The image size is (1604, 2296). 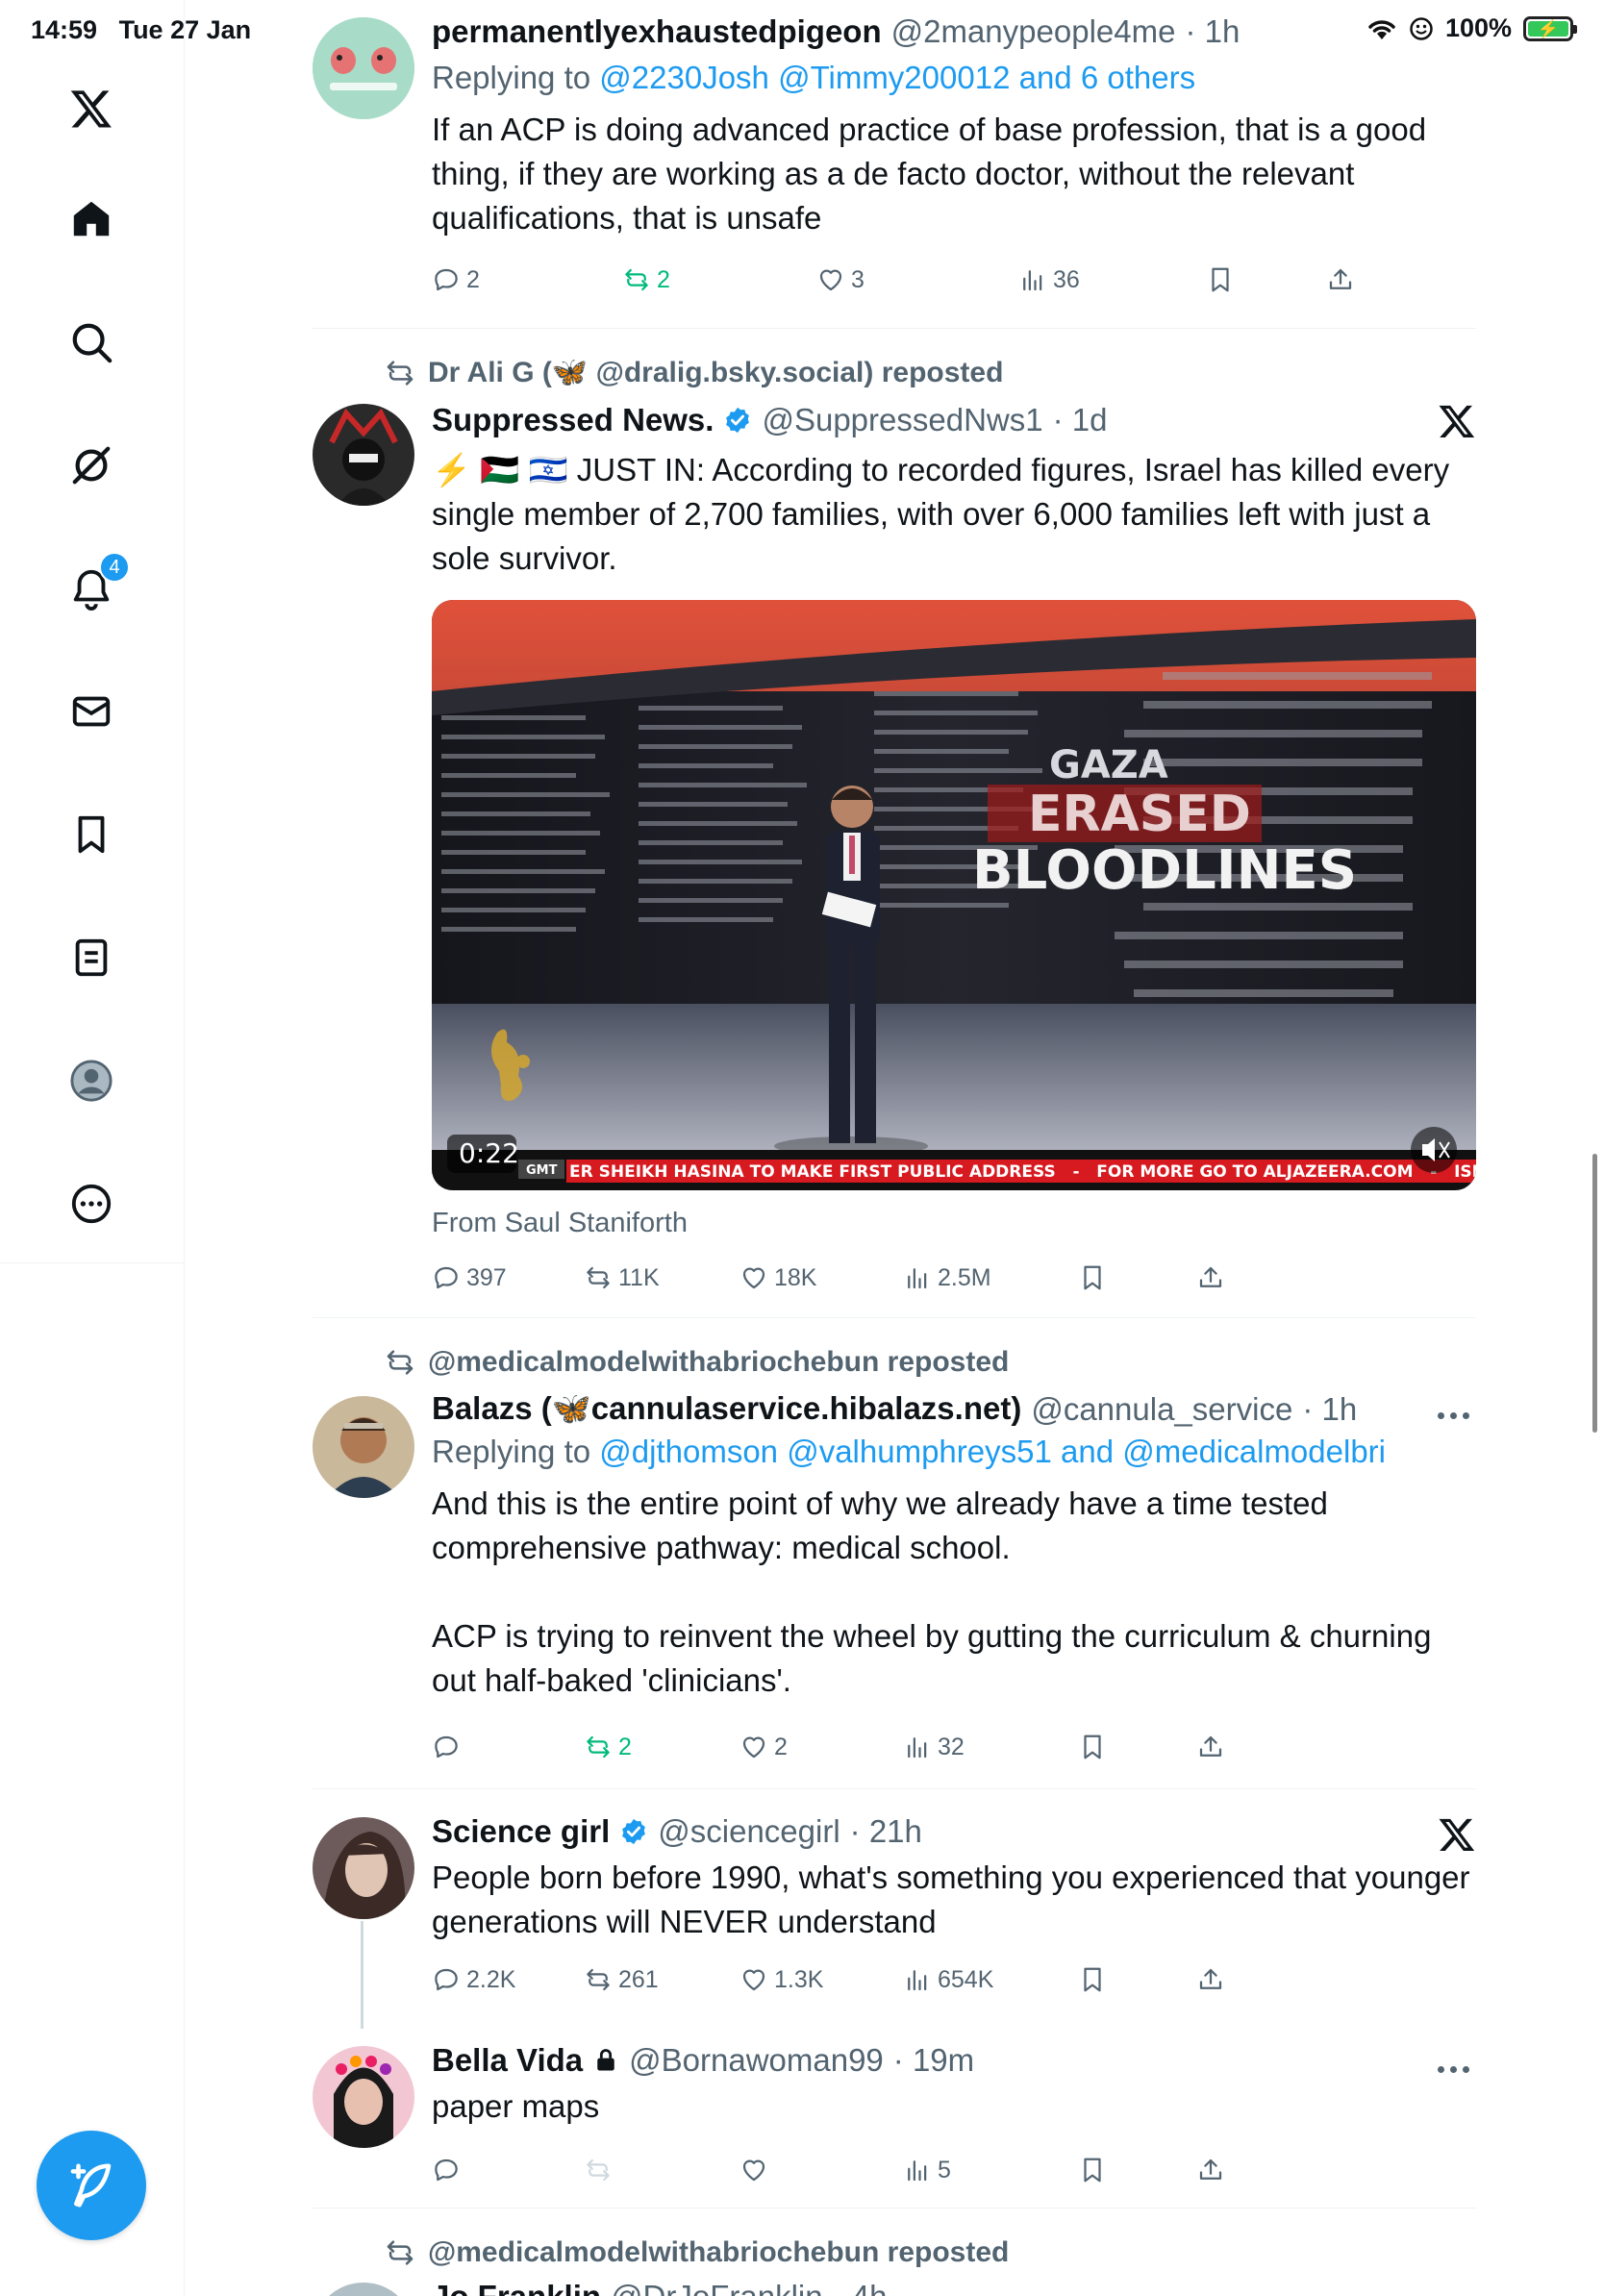 What do you see at coordinates (516, 2287) in the screenshot?
I see `author-name: Jo Franklin` at bounding box center [516, 2287].